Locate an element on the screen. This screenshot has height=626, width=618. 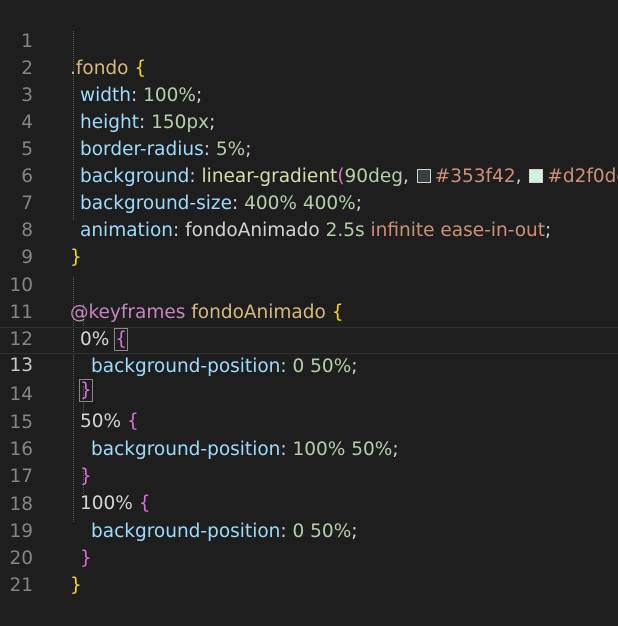
code-line: 11 0% { is located at coordinates (309, 311).